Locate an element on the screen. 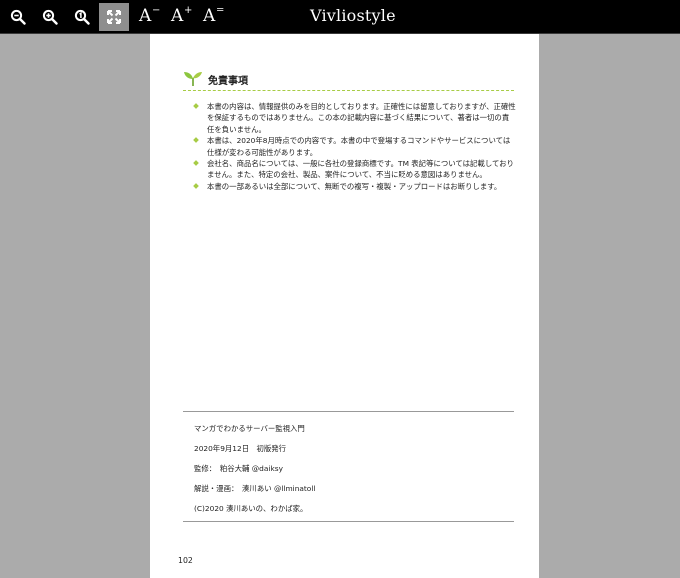  zoom-in-icon is located at coordinates (50, 17).